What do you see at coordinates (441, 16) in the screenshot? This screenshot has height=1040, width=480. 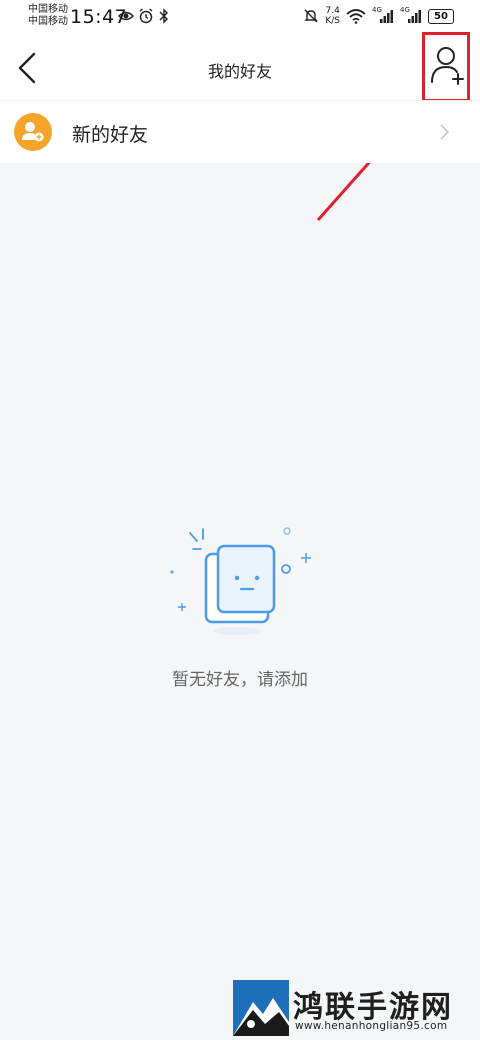 I see `battery-indicator: 50` at bounding box center [441, 16].